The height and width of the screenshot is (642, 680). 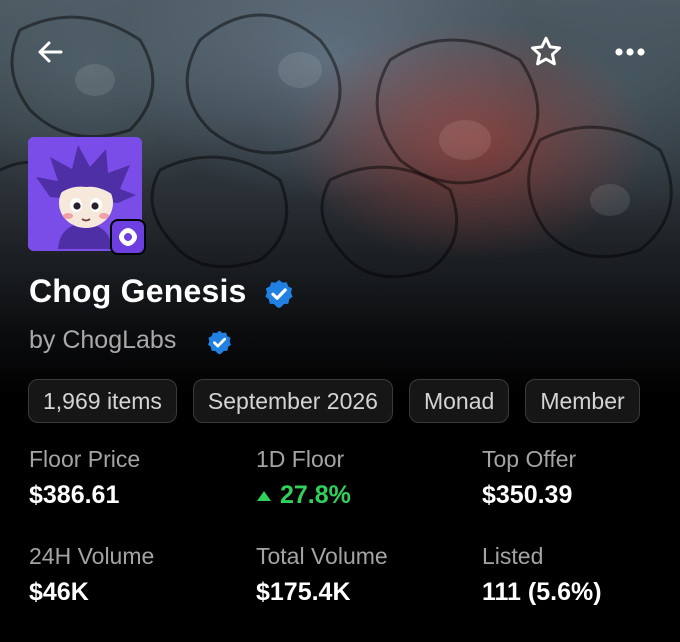 I want to click on collection-title: Chog Genesis, so click(x=138, y=291).